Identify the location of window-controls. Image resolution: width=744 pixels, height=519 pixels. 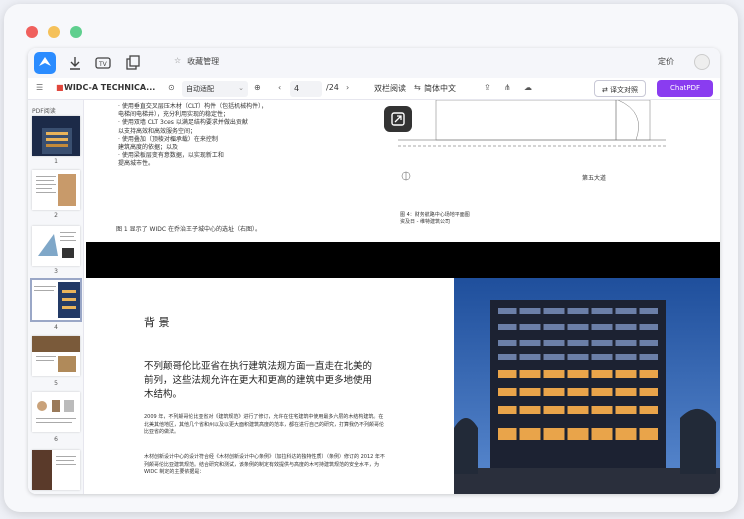
(54, 32).